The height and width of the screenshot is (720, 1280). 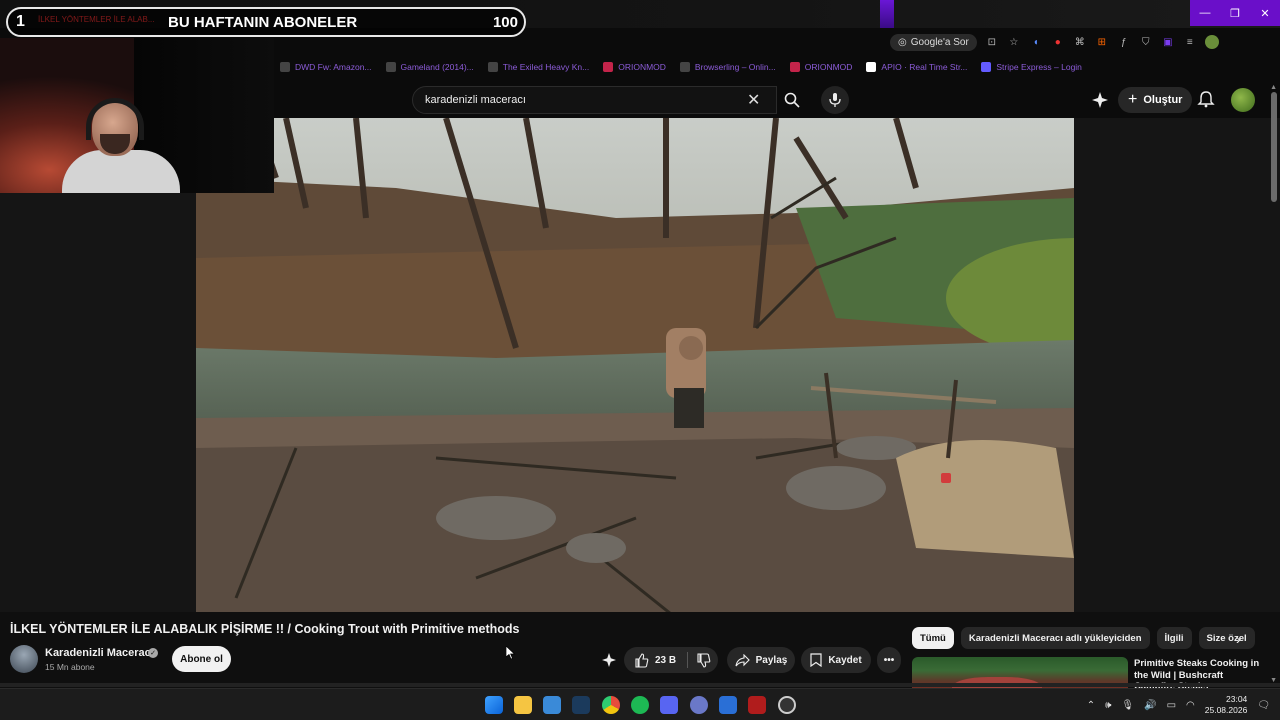 What do you see at coordinates (1127, 705) in the screenshot?
I see `microphone-icon: 🎙` at bounding box center [1127, 705].